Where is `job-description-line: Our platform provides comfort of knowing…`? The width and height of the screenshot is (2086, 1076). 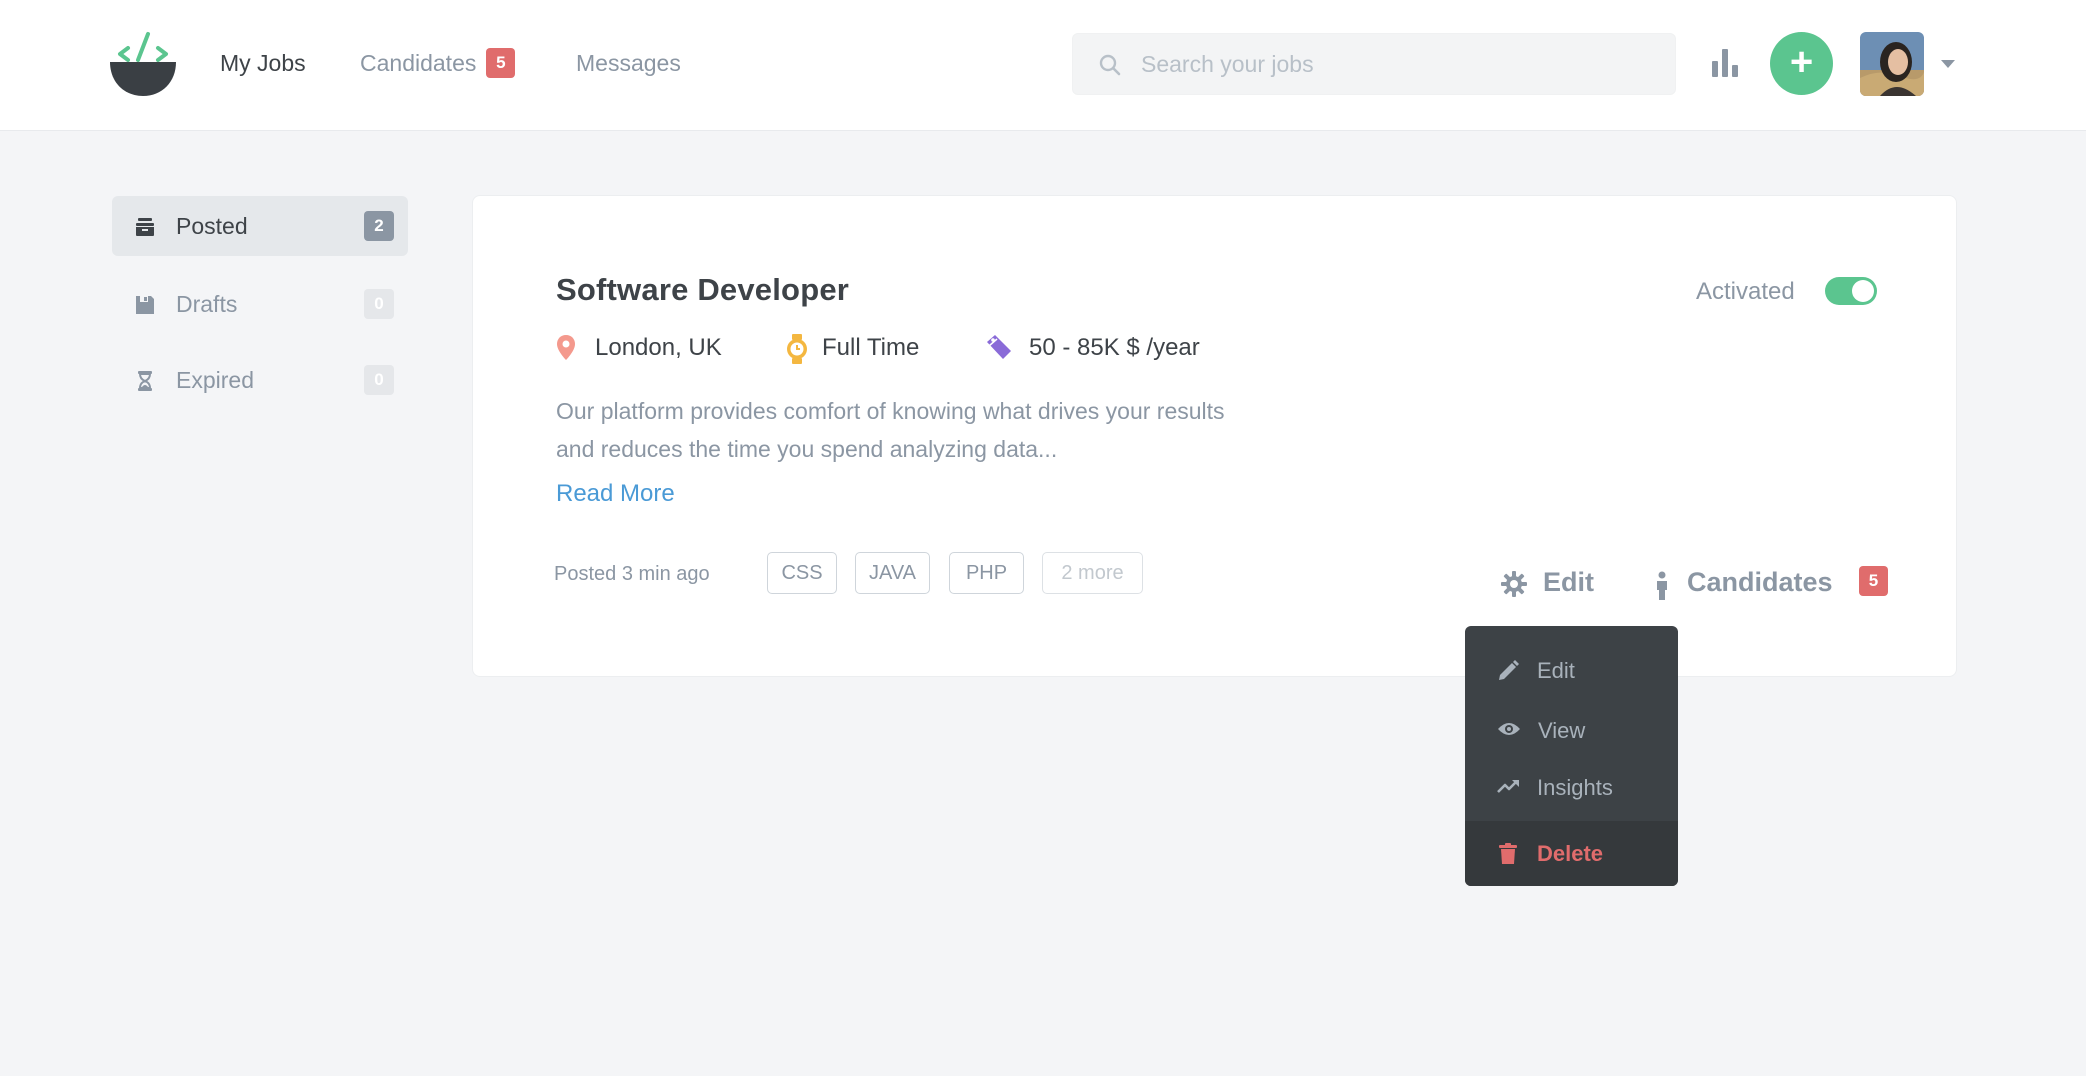
job-description-line: Our platform provides comfort of knowing… is located at coordinates (890, 411).